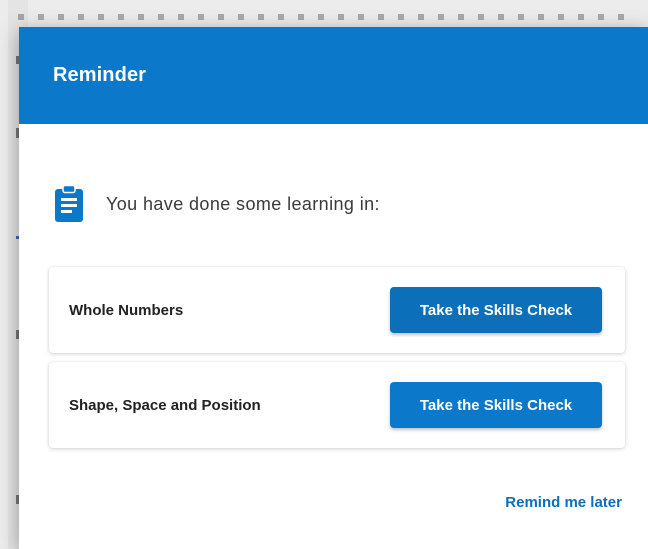  Describe the element at coordinates (100, 75) in the screenshot. I see `dialog-title: Reminder` at that location.